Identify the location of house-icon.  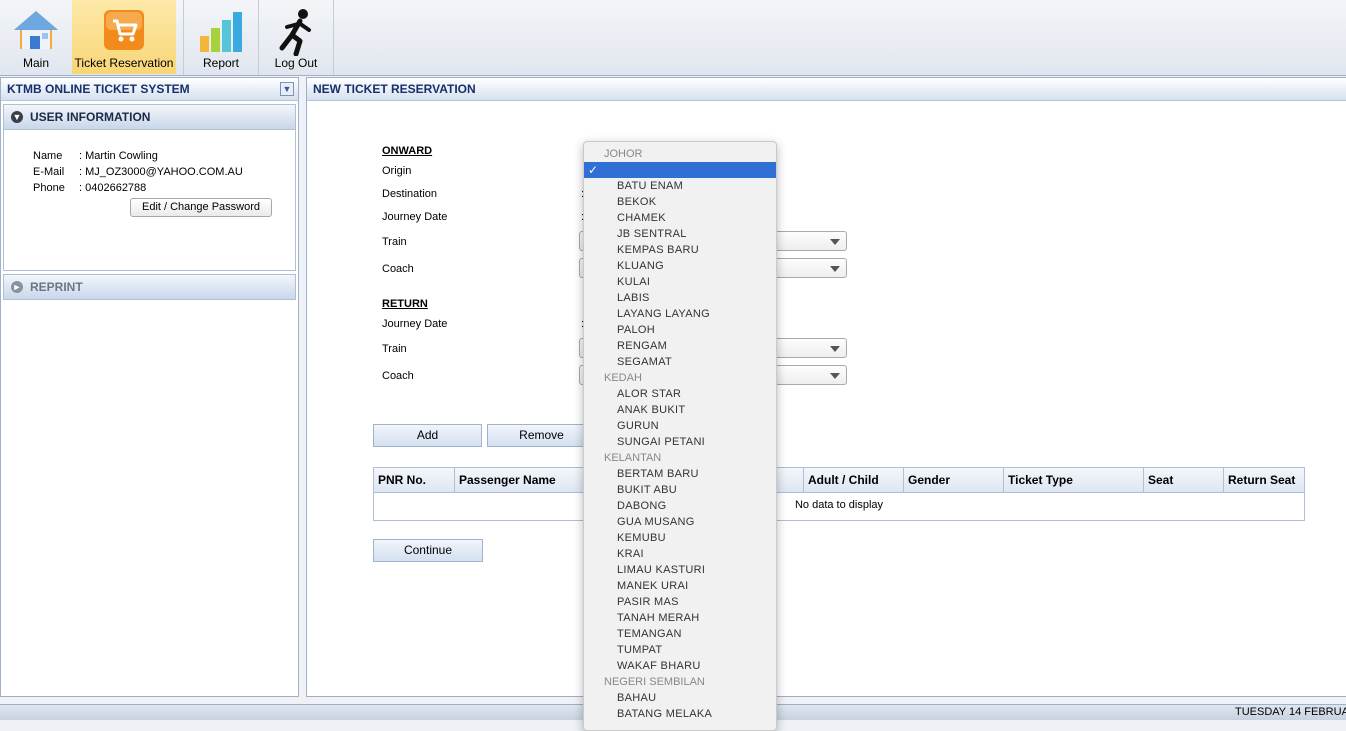
(36, 30).